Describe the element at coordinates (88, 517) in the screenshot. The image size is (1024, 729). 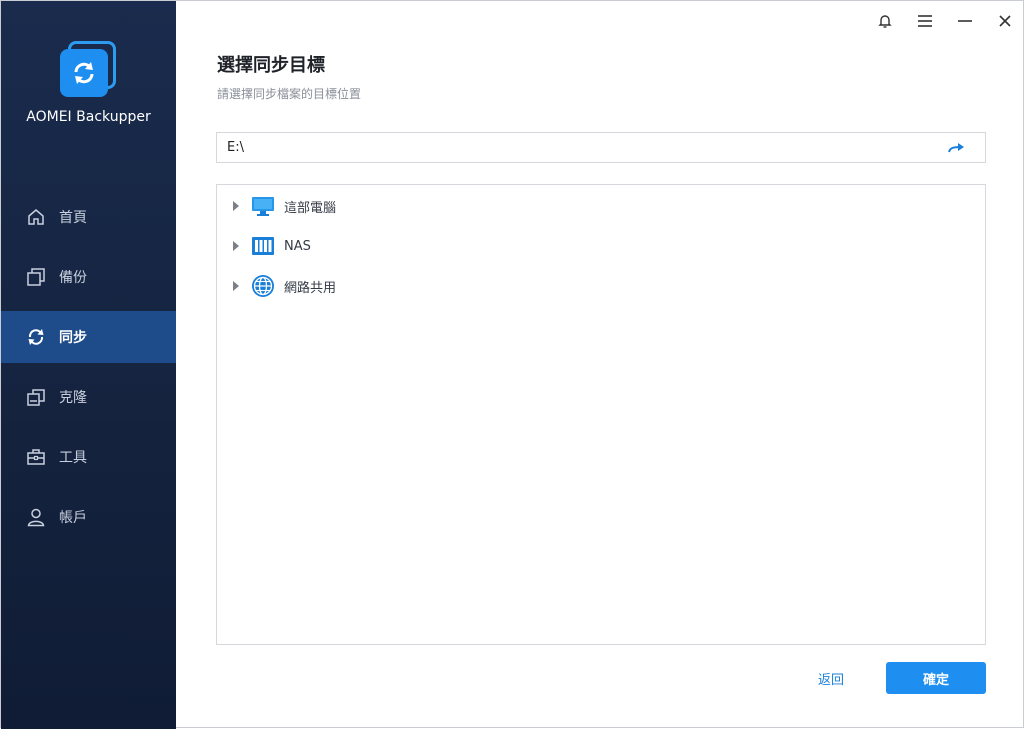
I see `sidebar-item-account: 帳戶` at that location.